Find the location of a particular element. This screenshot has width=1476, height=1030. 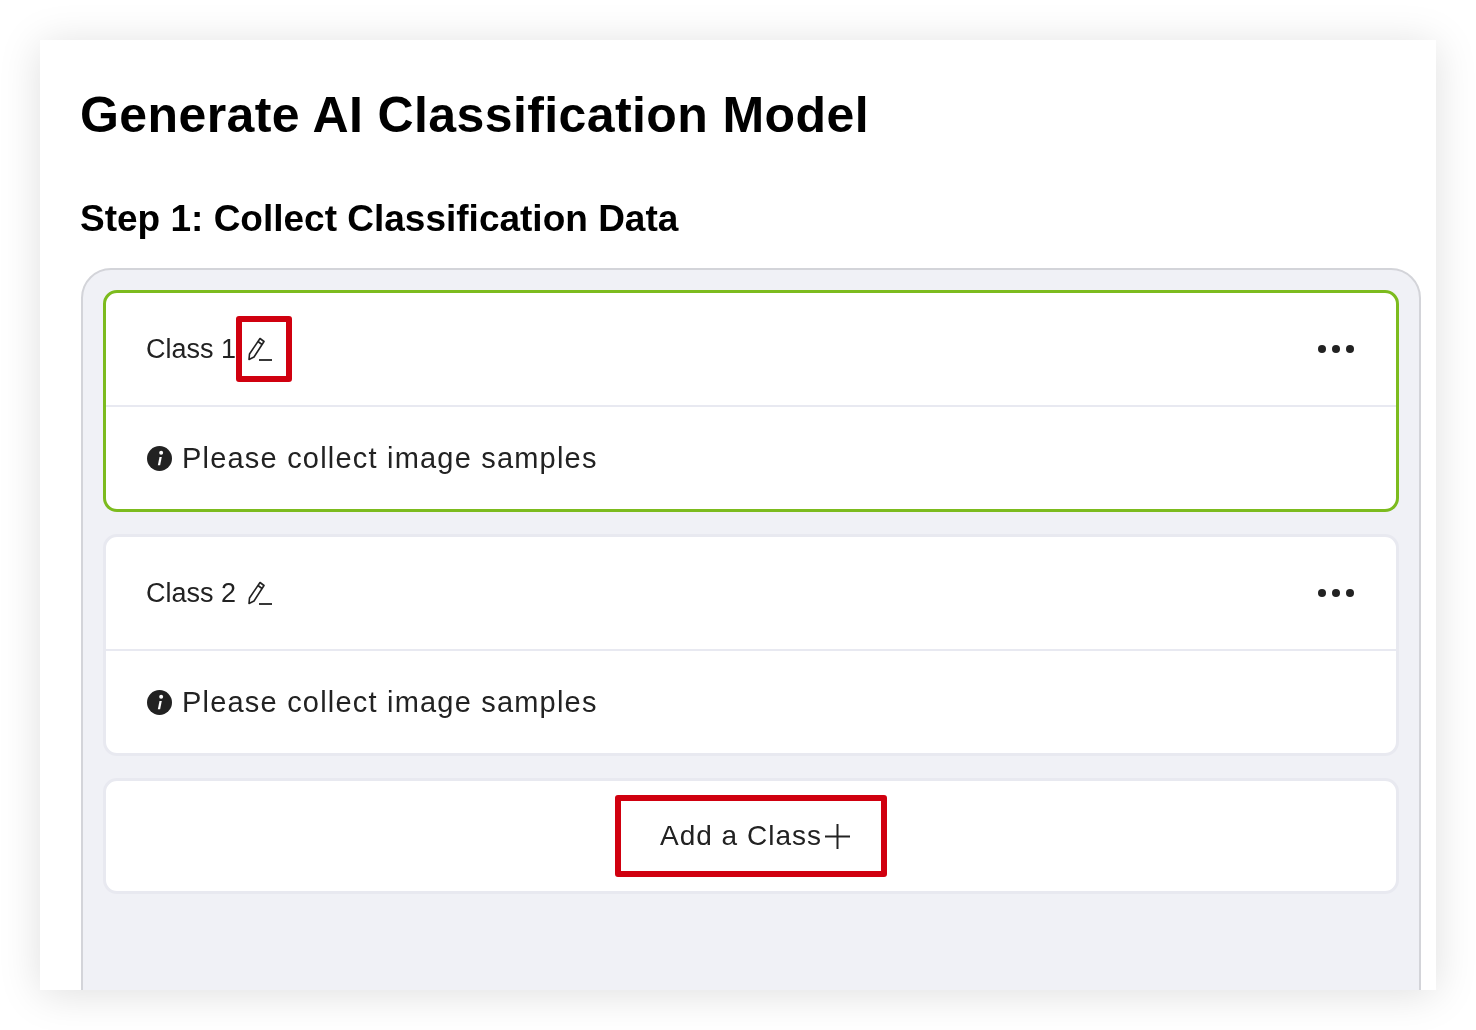

class-name: Class 2 is located at coordinates (191, 593).